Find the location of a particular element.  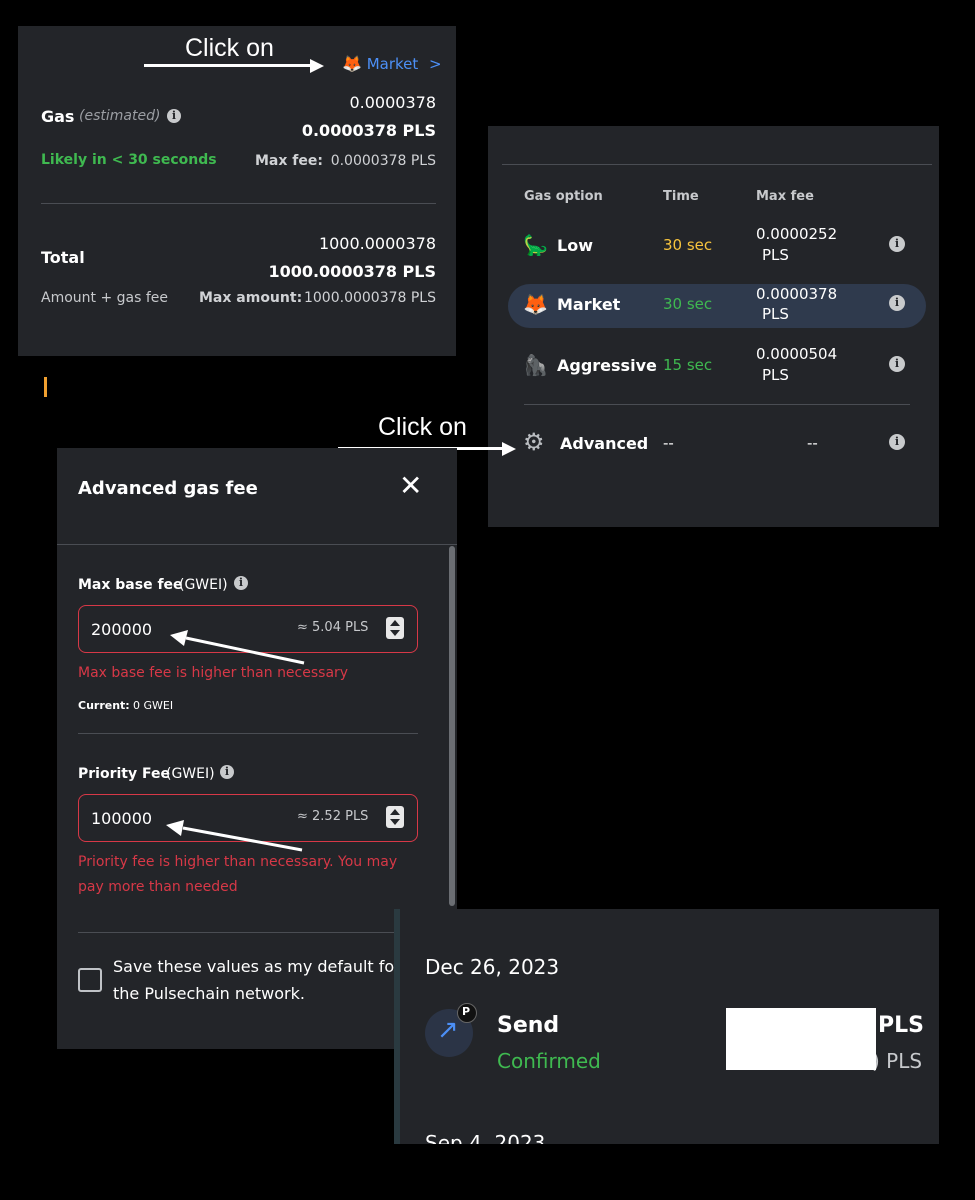

save-default-label: Save these values as my default fo is located at coordinates (254, 966).